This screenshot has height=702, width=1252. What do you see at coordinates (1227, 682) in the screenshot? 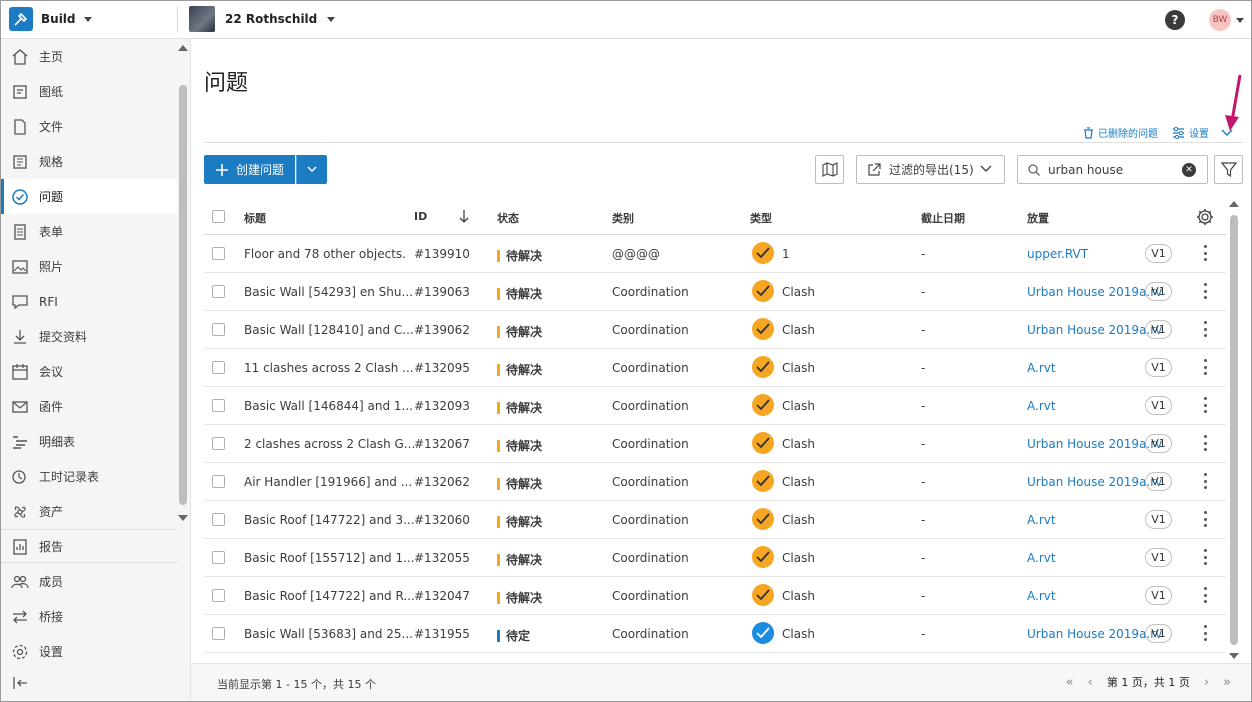
I see `last-page-icon: »` at bounding box center [1227, 682].